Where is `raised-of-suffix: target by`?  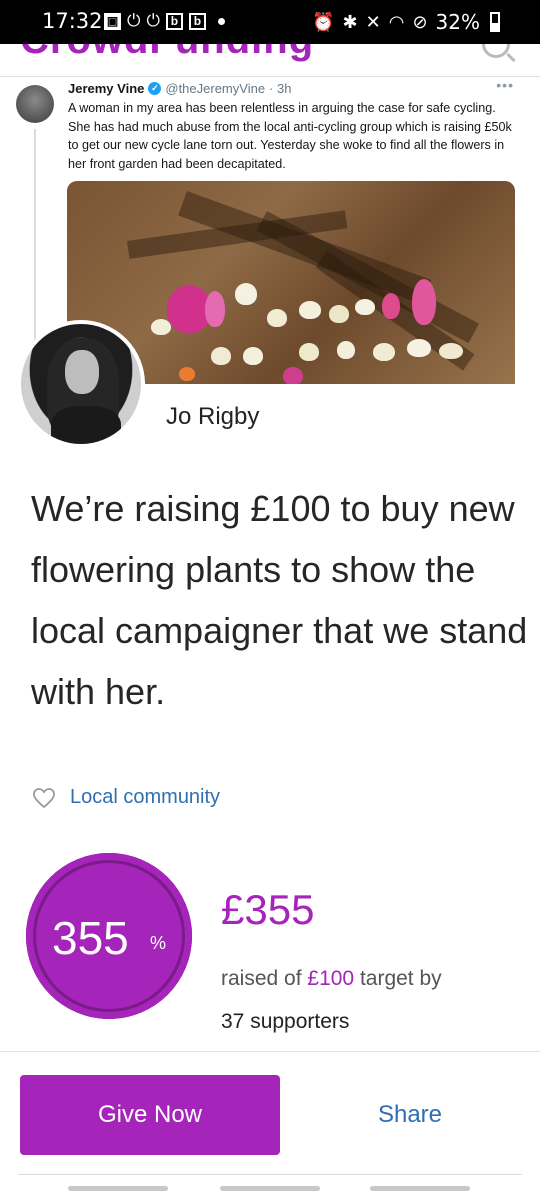 raised-of-suffix: target by is located at coordinates (398, 978).